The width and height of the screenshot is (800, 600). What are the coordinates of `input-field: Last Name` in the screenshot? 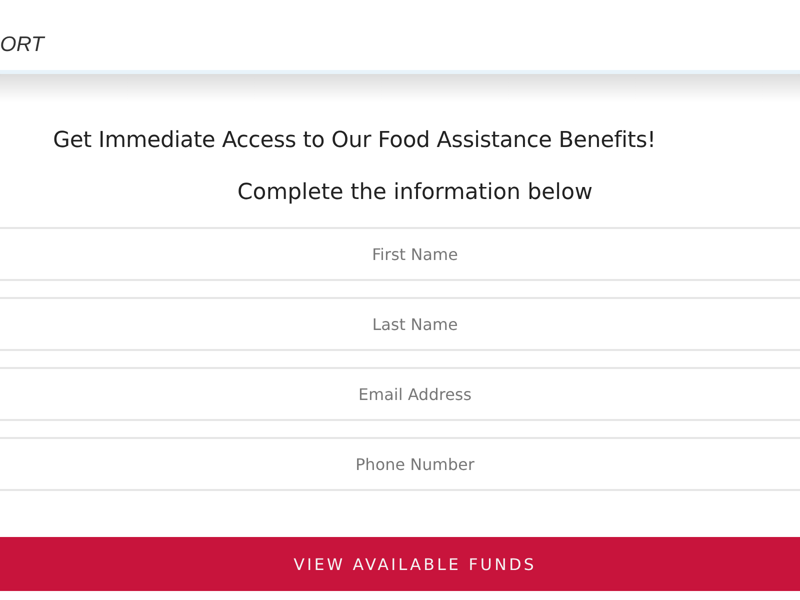 It's located at (400, 324).